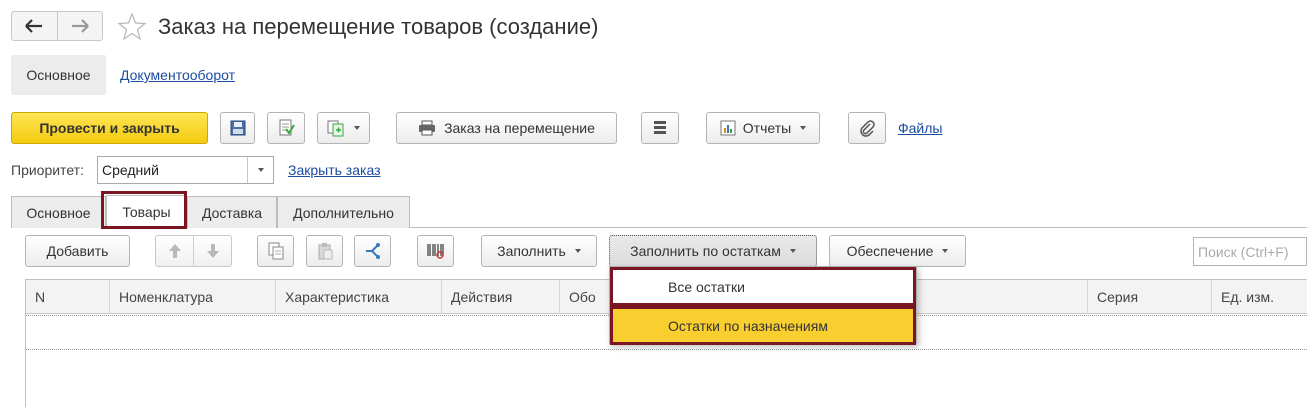 The height and width of the screenshot is (407, 1307). I want to click on column-header-unit: Ед. изм., so click(1259, 297).